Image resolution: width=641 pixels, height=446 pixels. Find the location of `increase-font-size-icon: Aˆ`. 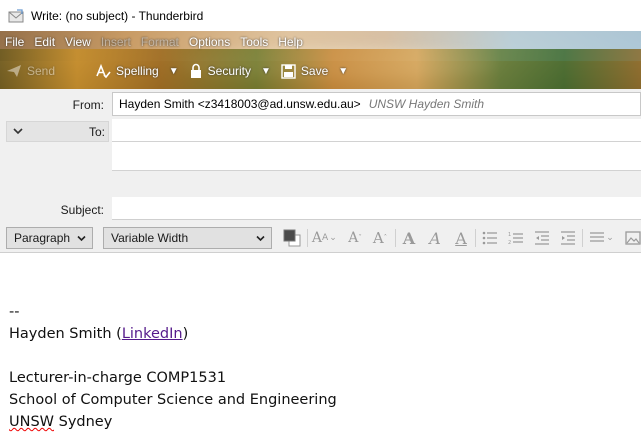

increase-font-size-icon: Aˆ is located at coordinates (380, 238).